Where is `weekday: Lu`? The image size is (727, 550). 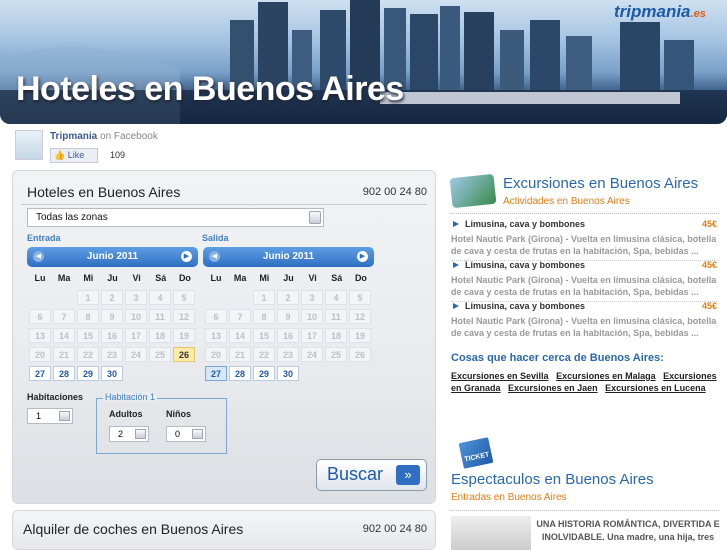
weekday: Lu is located at coordinates (40, 278).